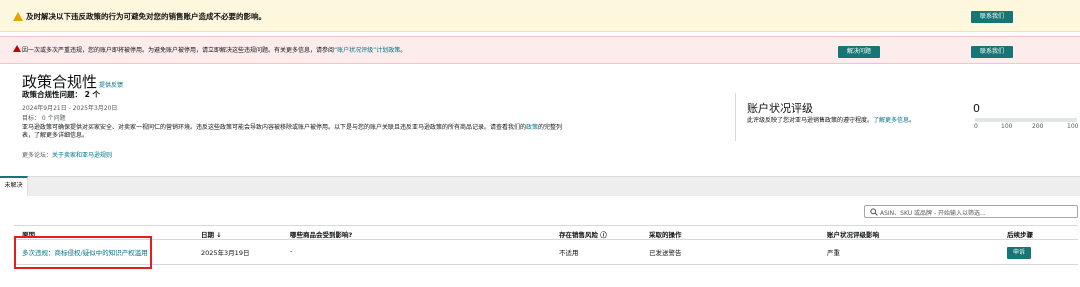 This screenshot has height=287, width=1080. Describe the element at coordinates (859, 52) in the screenshot. I see `resolve-issues-button: 解决问题` at that location.